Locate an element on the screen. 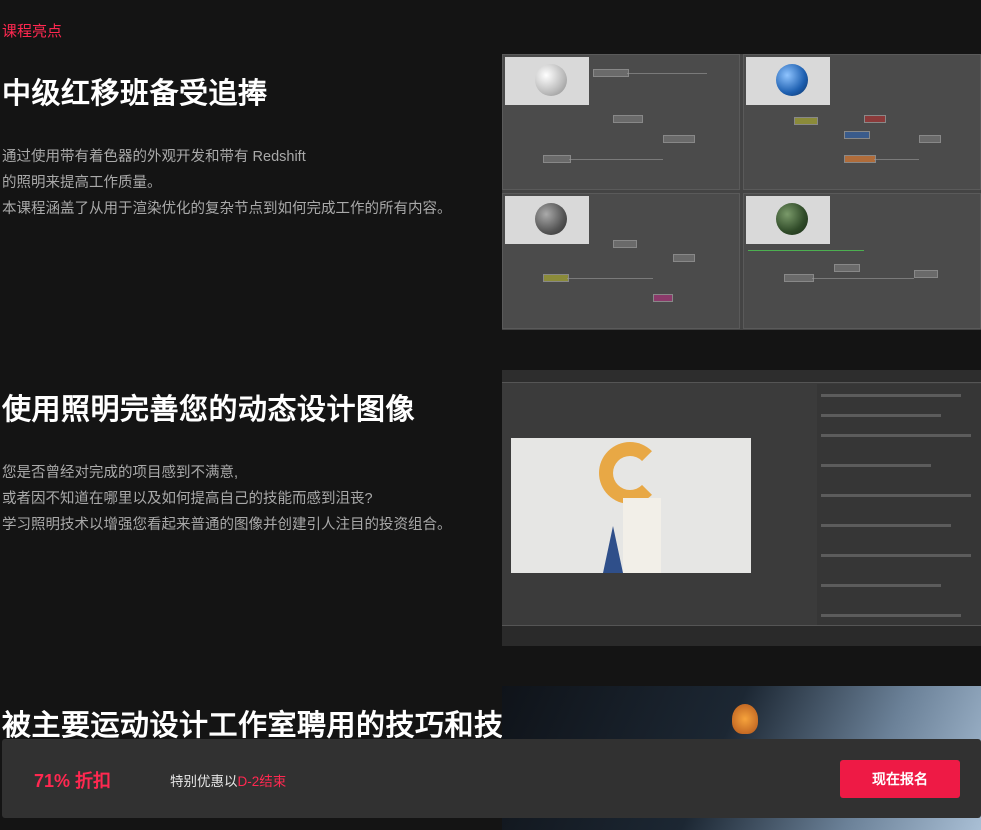 The width and height of the screenshot is (981, 830). section-tag: 课程亮点 is located at coordinates (32, 31).